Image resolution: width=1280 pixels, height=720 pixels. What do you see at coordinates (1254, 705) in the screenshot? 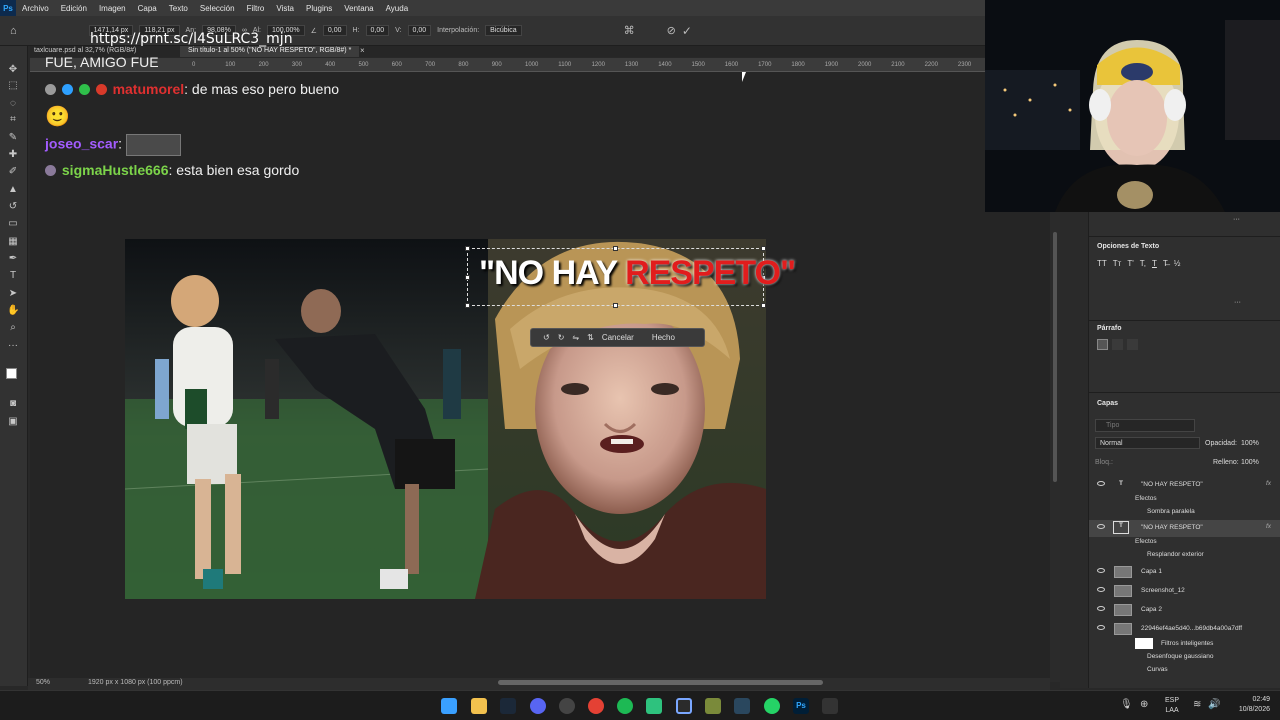
I see `clock: 02:49 10/8/2026` at bounding box center [1254, 705].